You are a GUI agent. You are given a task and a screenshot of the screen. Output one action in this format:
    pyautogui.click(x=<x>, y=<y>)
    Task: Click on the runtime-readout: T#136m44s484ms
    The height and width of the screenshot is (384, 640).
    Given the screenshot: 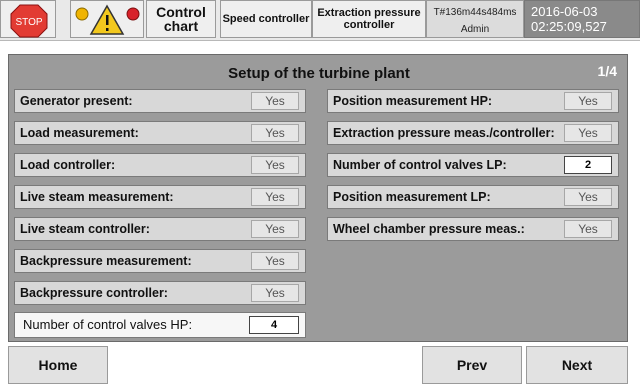 What is the action you would take?
    pyautogui.click(x=475, y=12)
    